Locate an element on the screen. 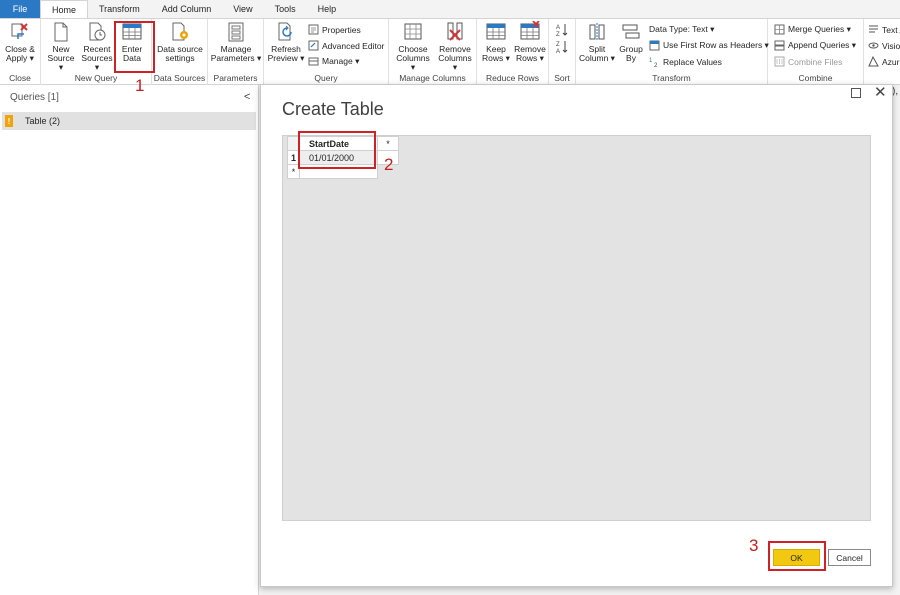  sort-descending-icon: ZA is located at coordinates (562, 48).